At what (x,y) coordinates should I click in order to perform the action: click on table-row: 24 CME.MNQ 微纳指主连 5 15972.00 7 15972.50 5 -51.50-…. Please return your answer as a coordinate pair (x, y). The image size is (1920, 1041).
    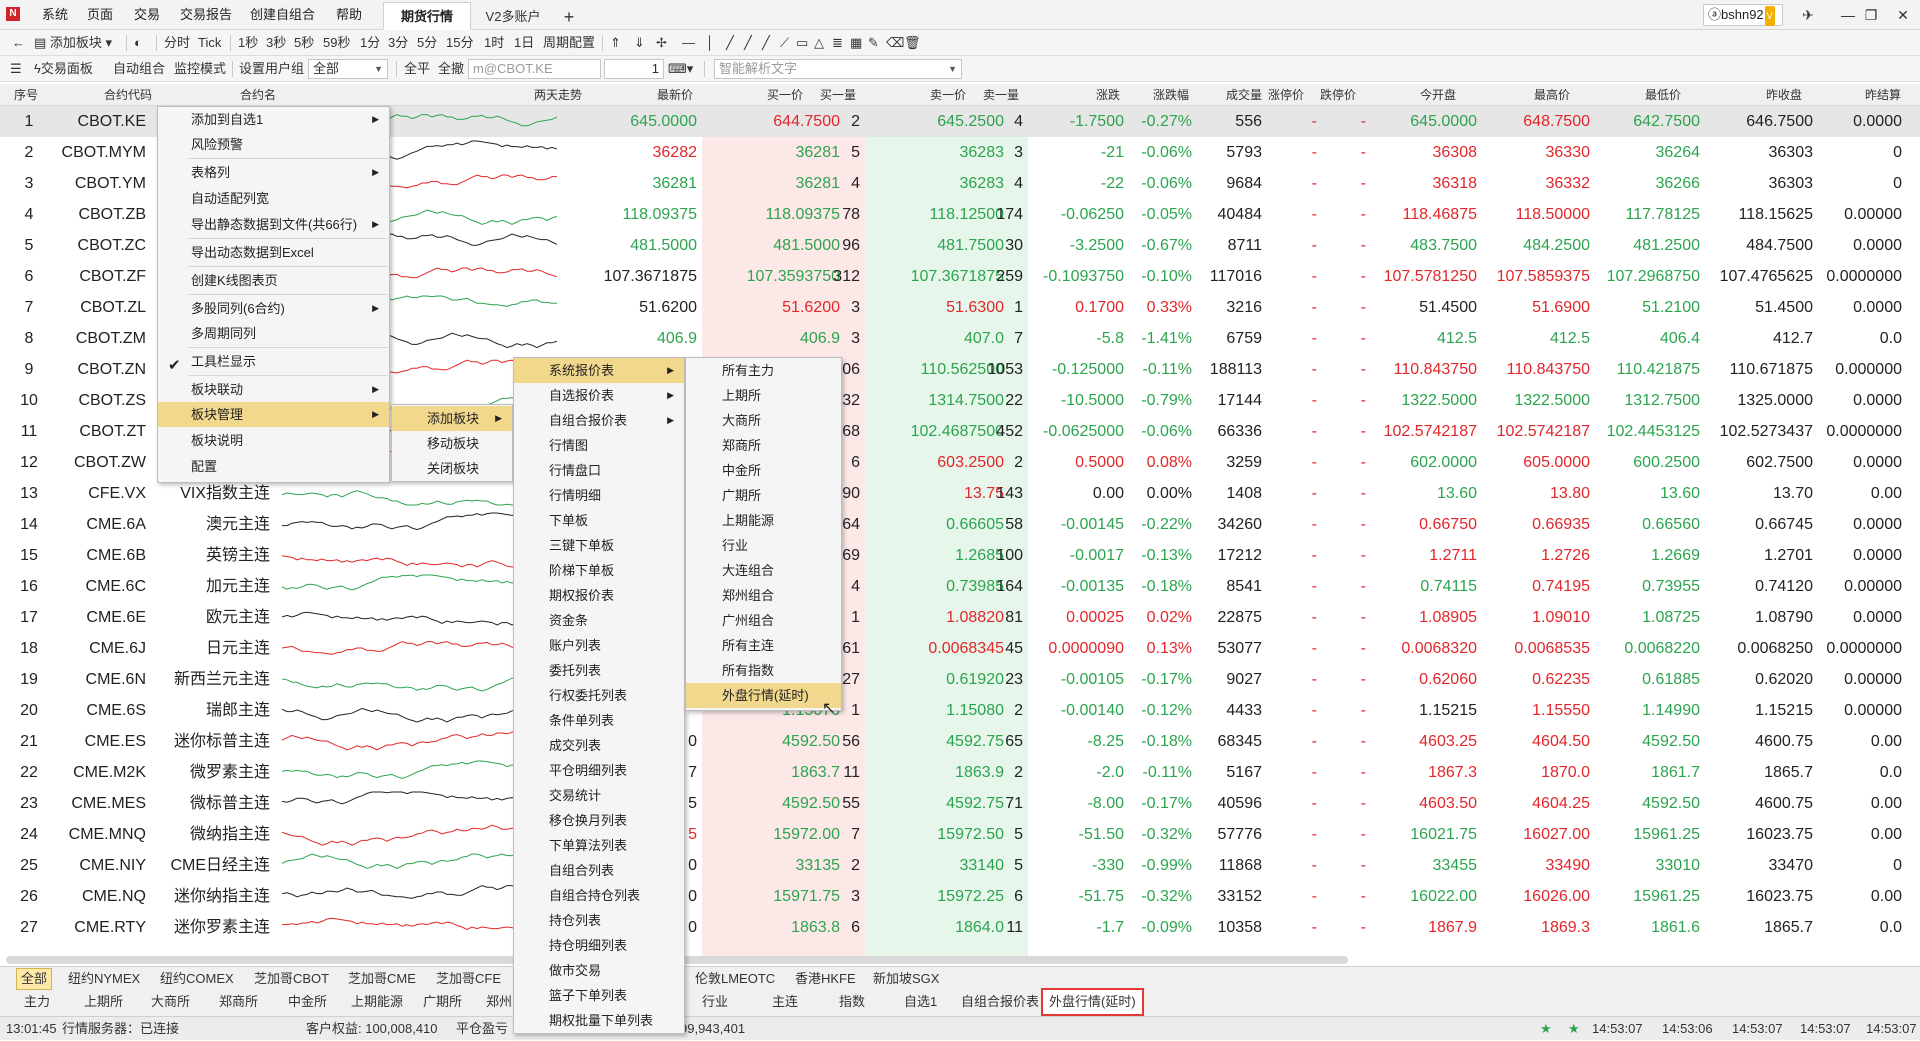
    Looking at the image, I should click on (960, 834).